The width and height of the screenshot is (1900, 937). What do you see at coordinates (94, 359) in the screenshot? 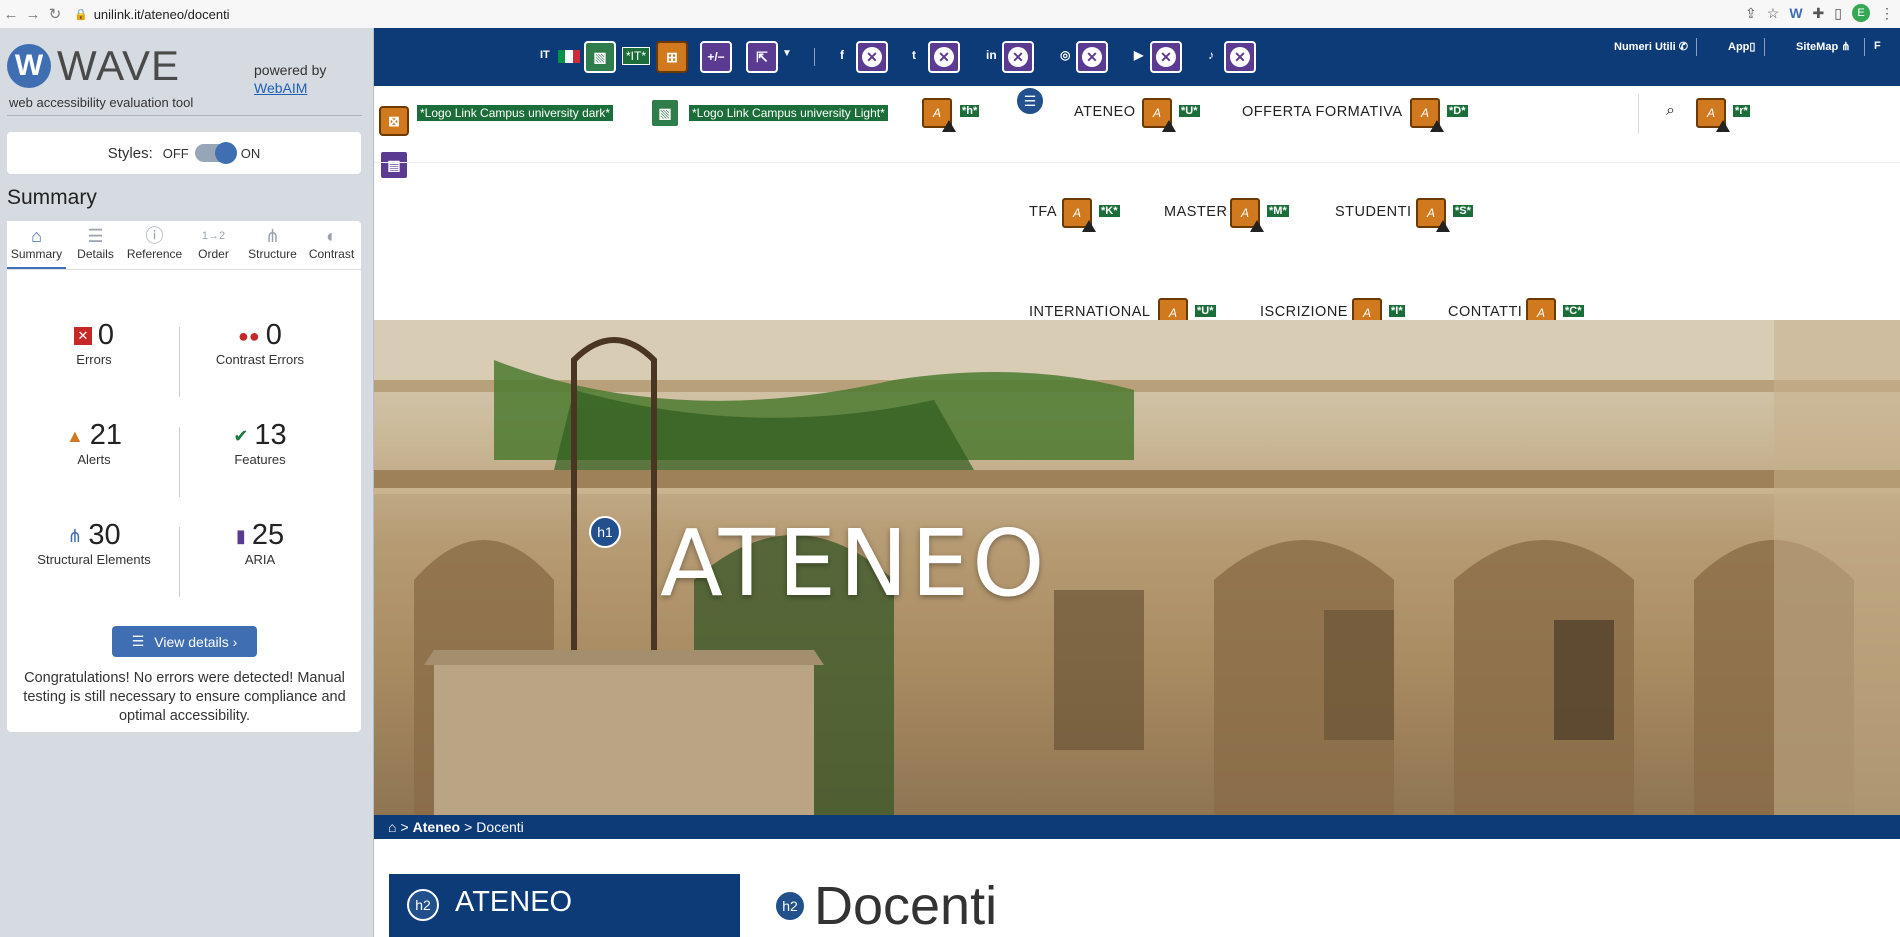
I see `errors-label: Errors` at bounding box center [94, 359].